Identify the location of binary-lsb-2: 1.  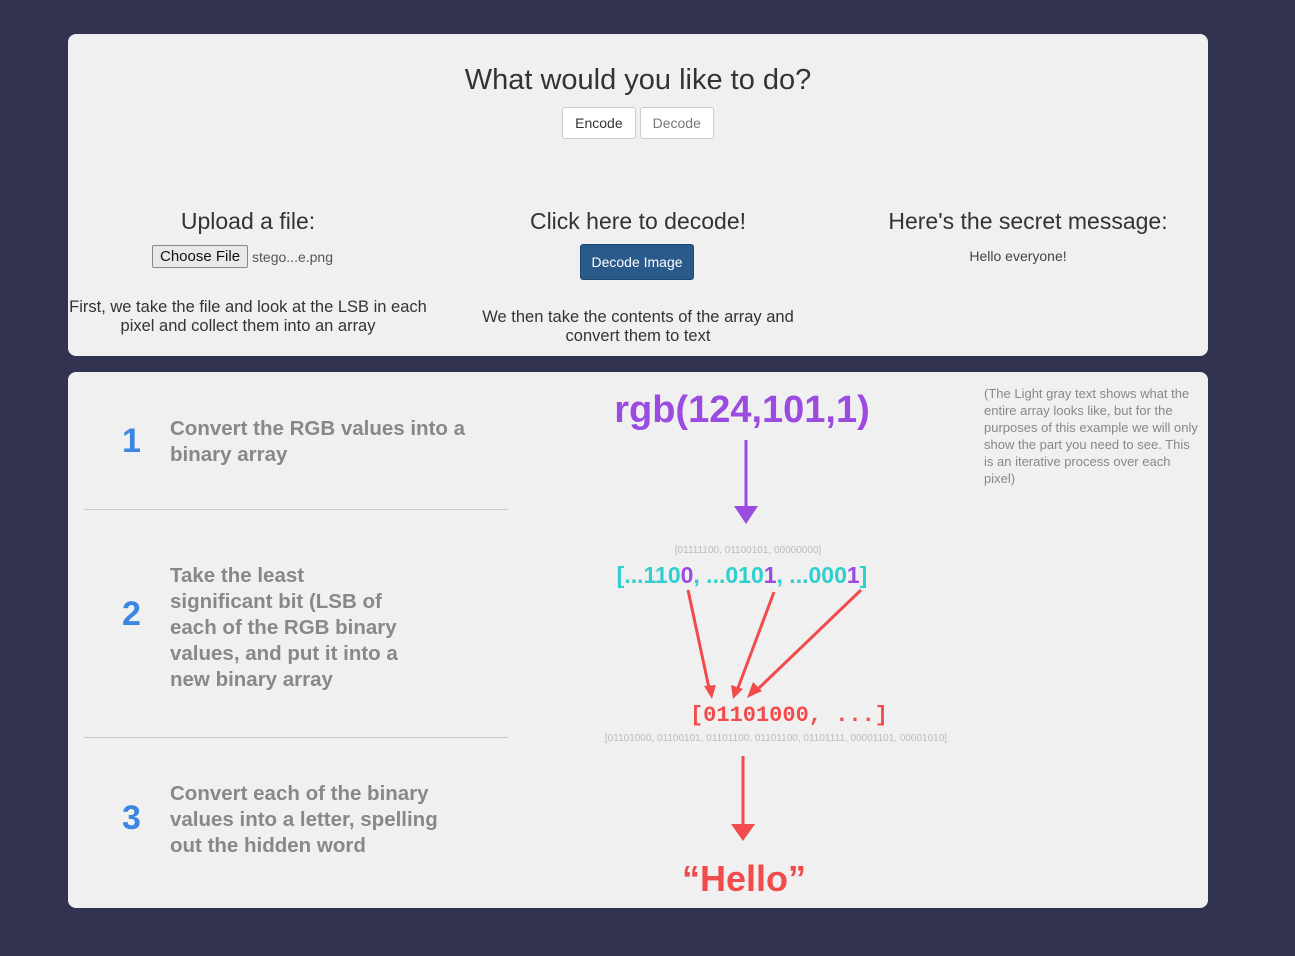
(770, 575).